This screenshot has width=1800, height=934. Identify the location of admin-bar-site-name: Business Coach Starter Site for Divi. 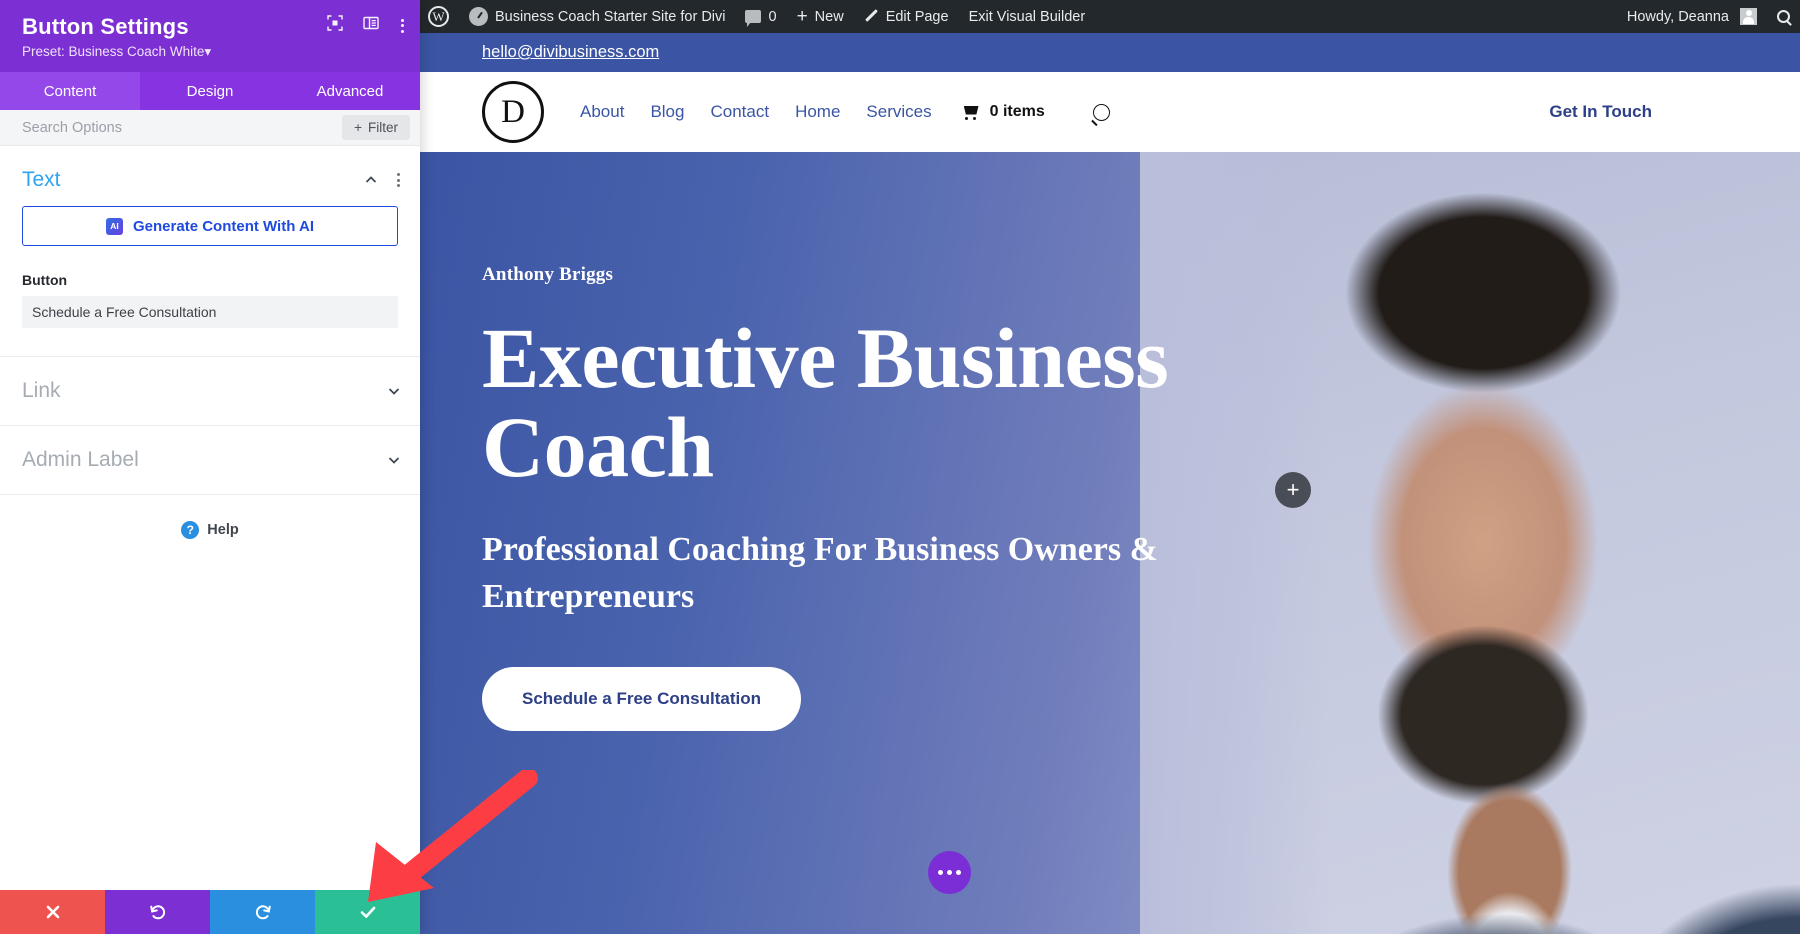
(597, 16).